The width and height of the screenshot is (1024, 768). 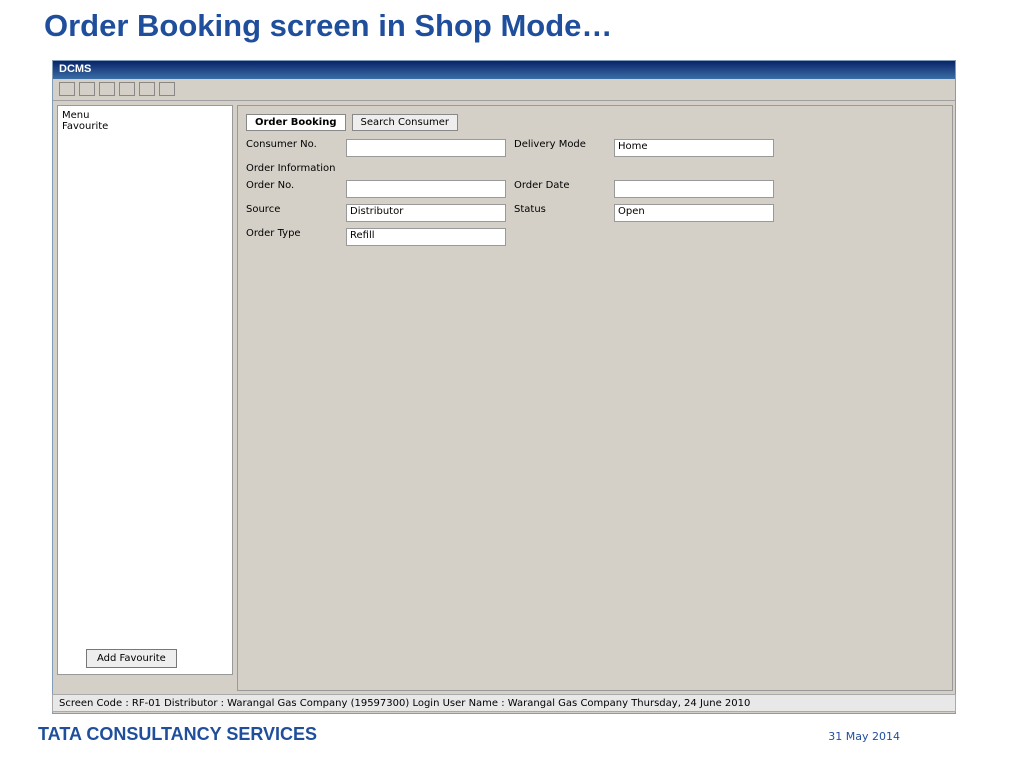 I want to click on menu-tab: Menu, so click(x=145, y=115).